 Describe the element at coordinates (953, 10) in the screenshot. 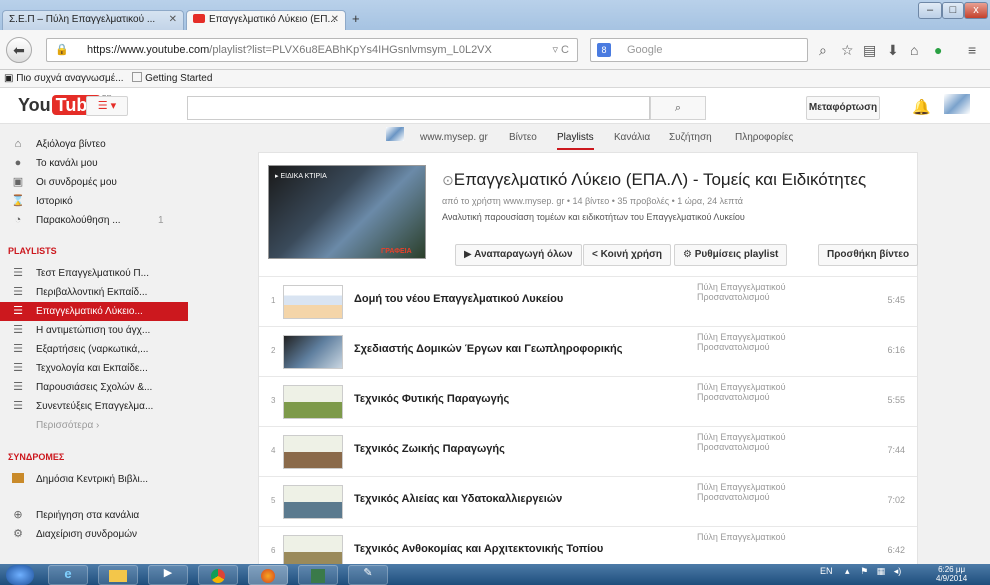

I see `maximize-button: □` at that location.